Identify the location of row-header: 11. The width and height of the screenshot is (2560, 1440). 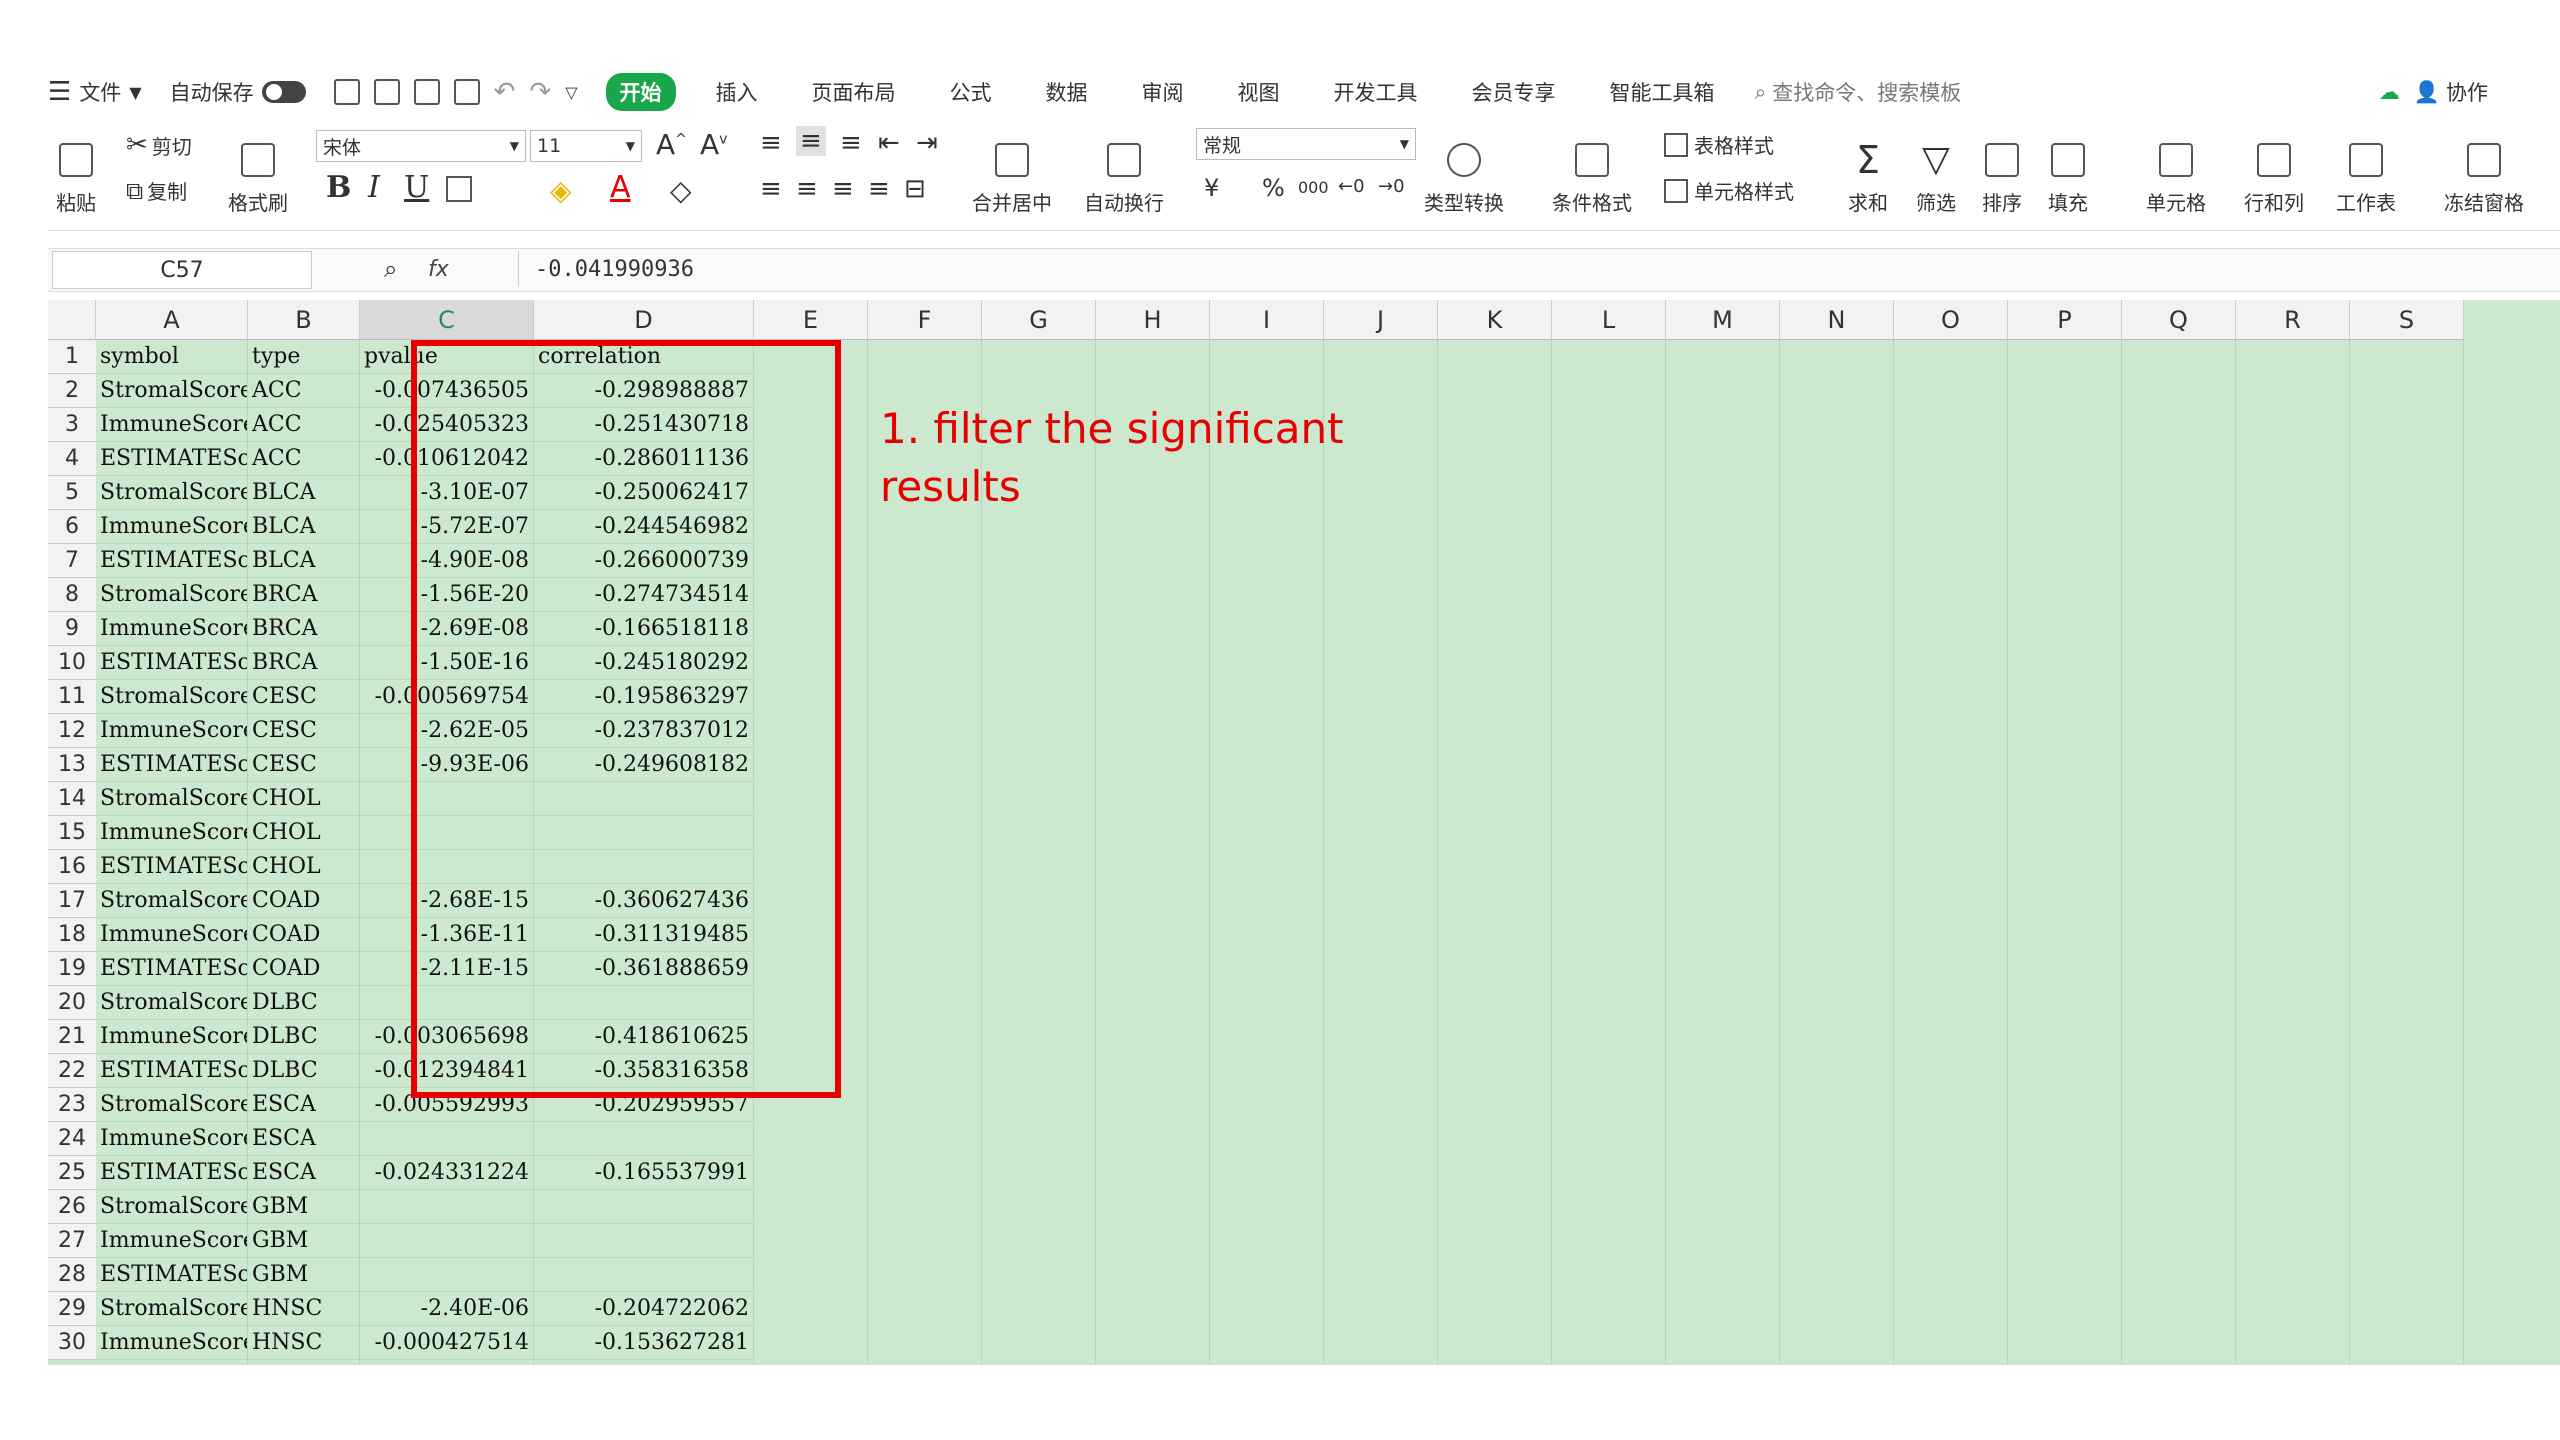
(72, 697).